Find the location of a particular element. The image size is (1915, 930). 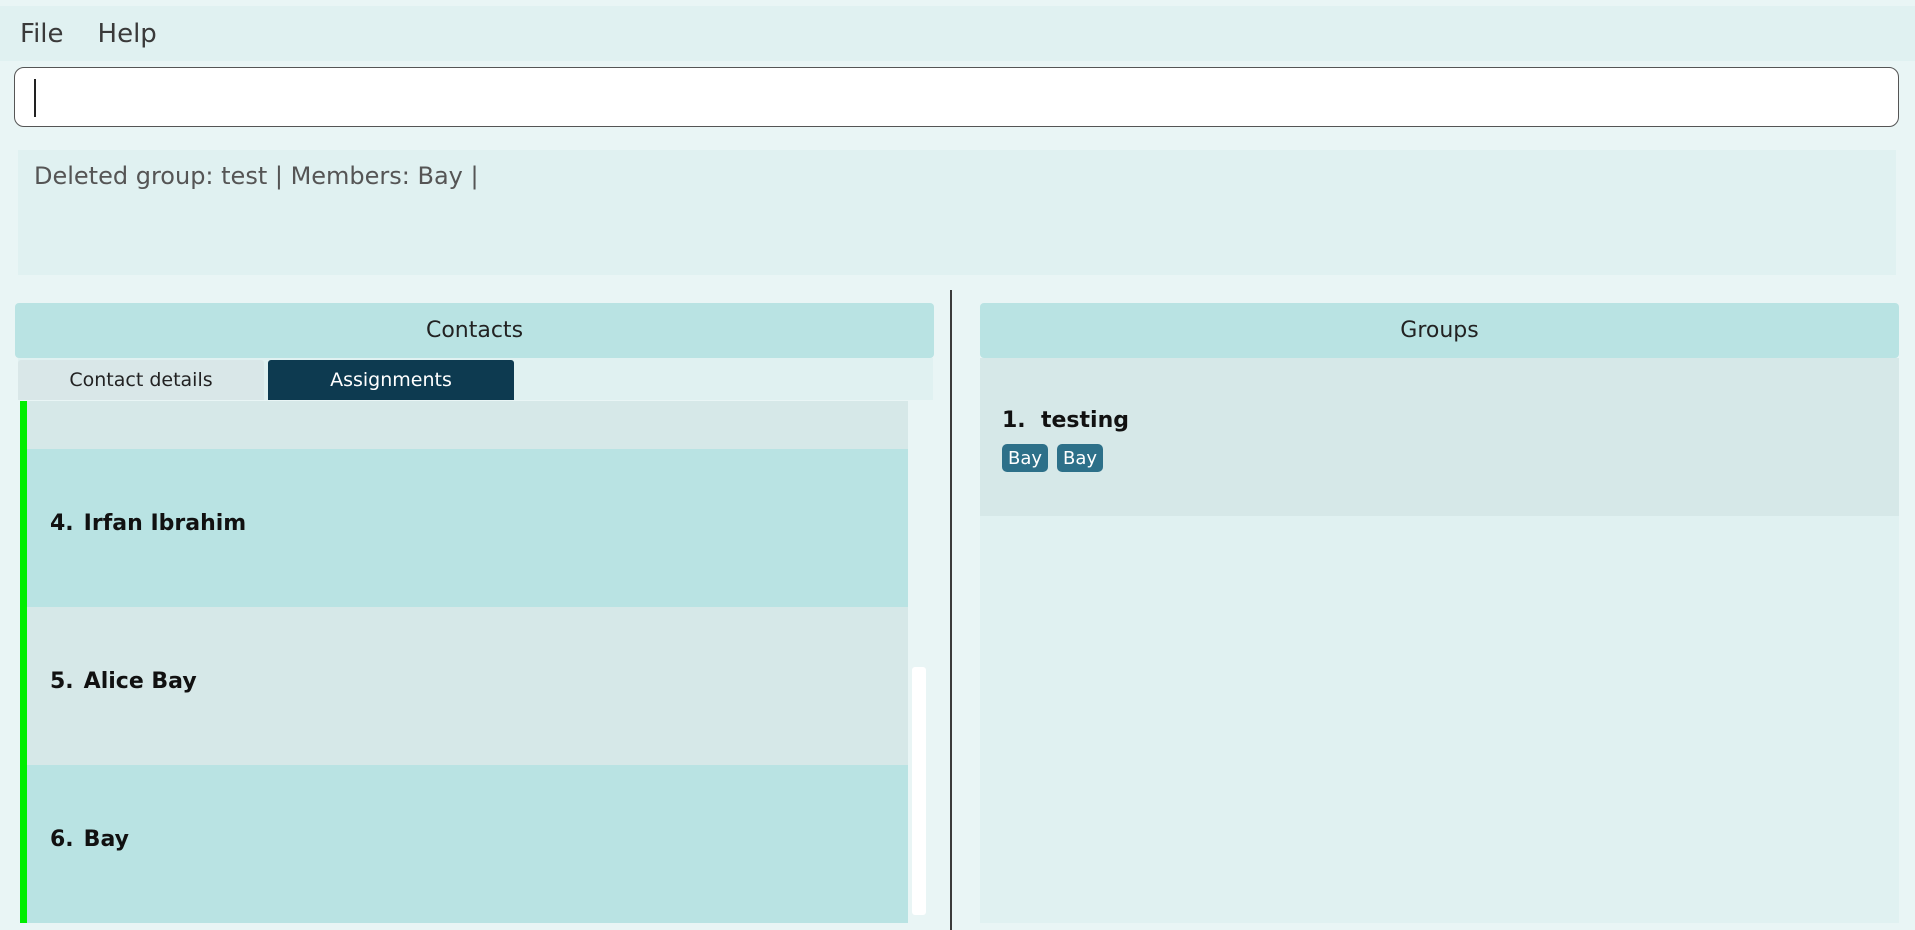

result-display: Deleted group: test | Members: Bay | is located at coordinates (957, 212).